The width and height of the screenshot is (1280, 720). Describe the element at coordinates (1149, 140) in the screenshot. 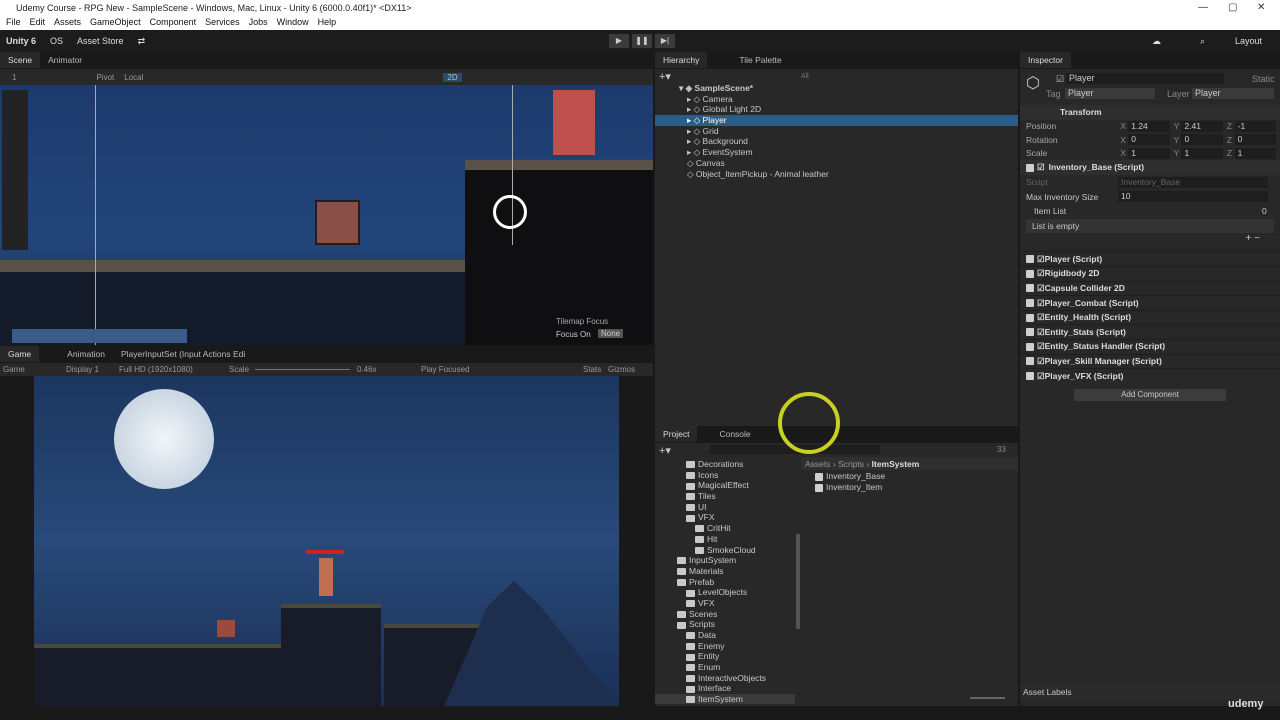

I see `rotation-x-field: 0` at that location.